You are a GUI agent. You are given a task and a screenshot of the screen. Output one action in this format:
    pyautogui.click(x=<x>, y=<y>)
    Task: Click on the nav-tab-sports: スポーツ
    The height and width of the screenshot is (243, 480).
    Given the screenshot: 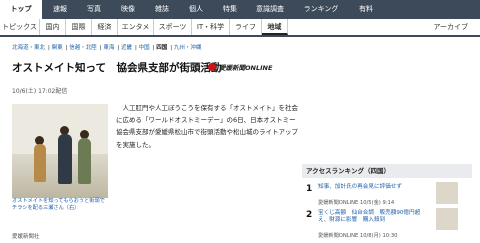 What is the action you would take?
    pyautogui.click(x=173, y=27)
    